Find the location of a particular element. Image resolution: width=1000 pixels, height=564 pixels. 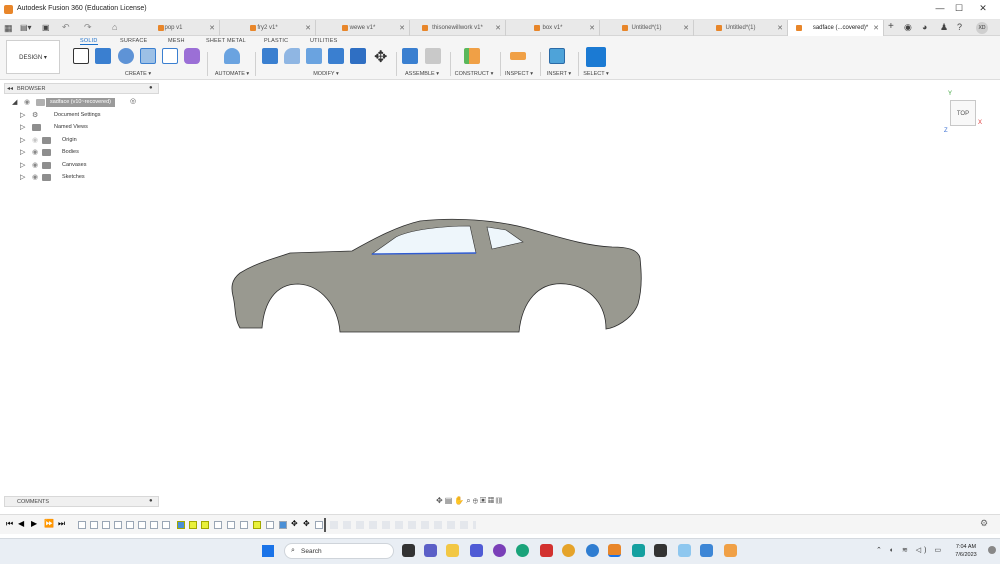

file-explorer-icon is located at coordinates (452, 550).